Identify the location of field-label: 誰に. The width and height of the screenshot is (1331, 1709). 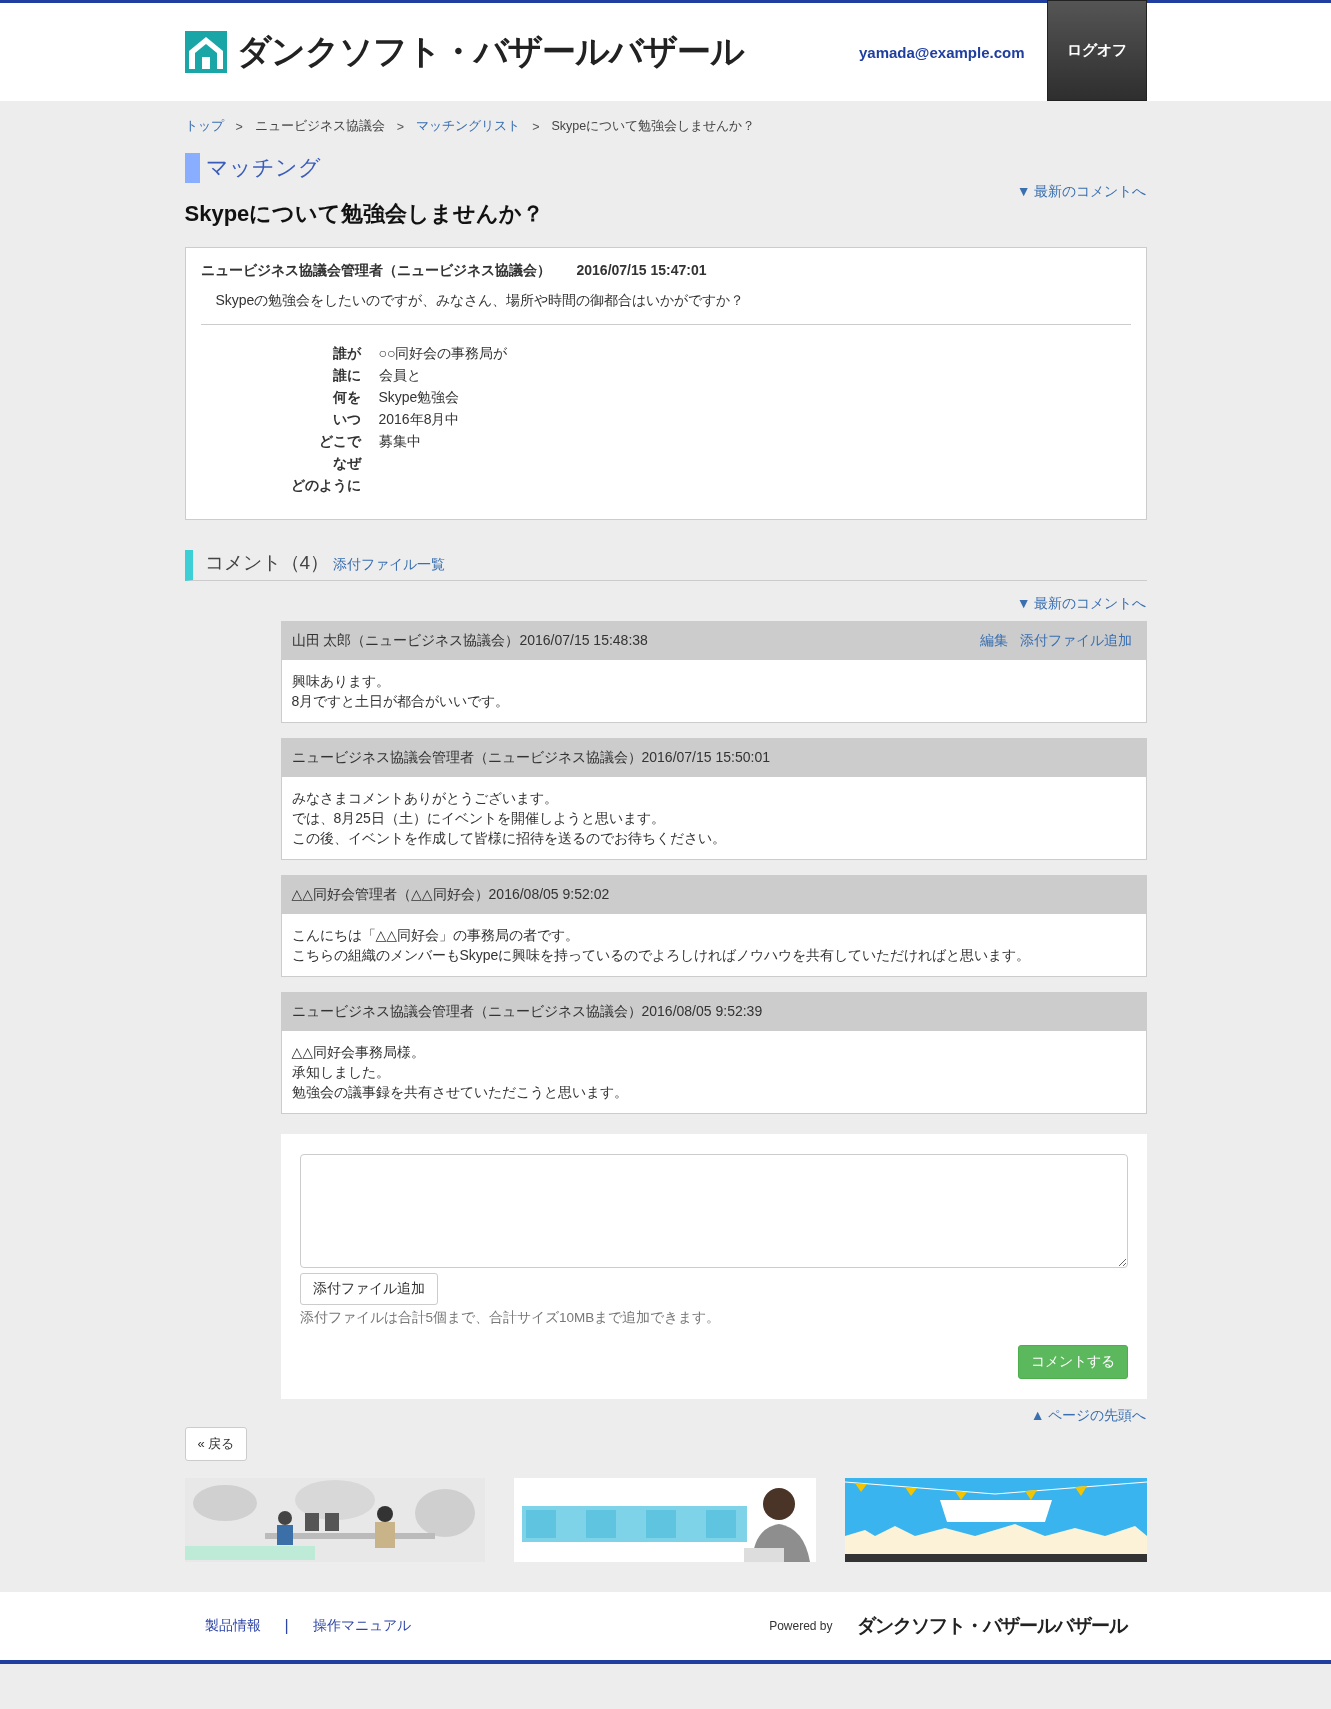
(346, 376).